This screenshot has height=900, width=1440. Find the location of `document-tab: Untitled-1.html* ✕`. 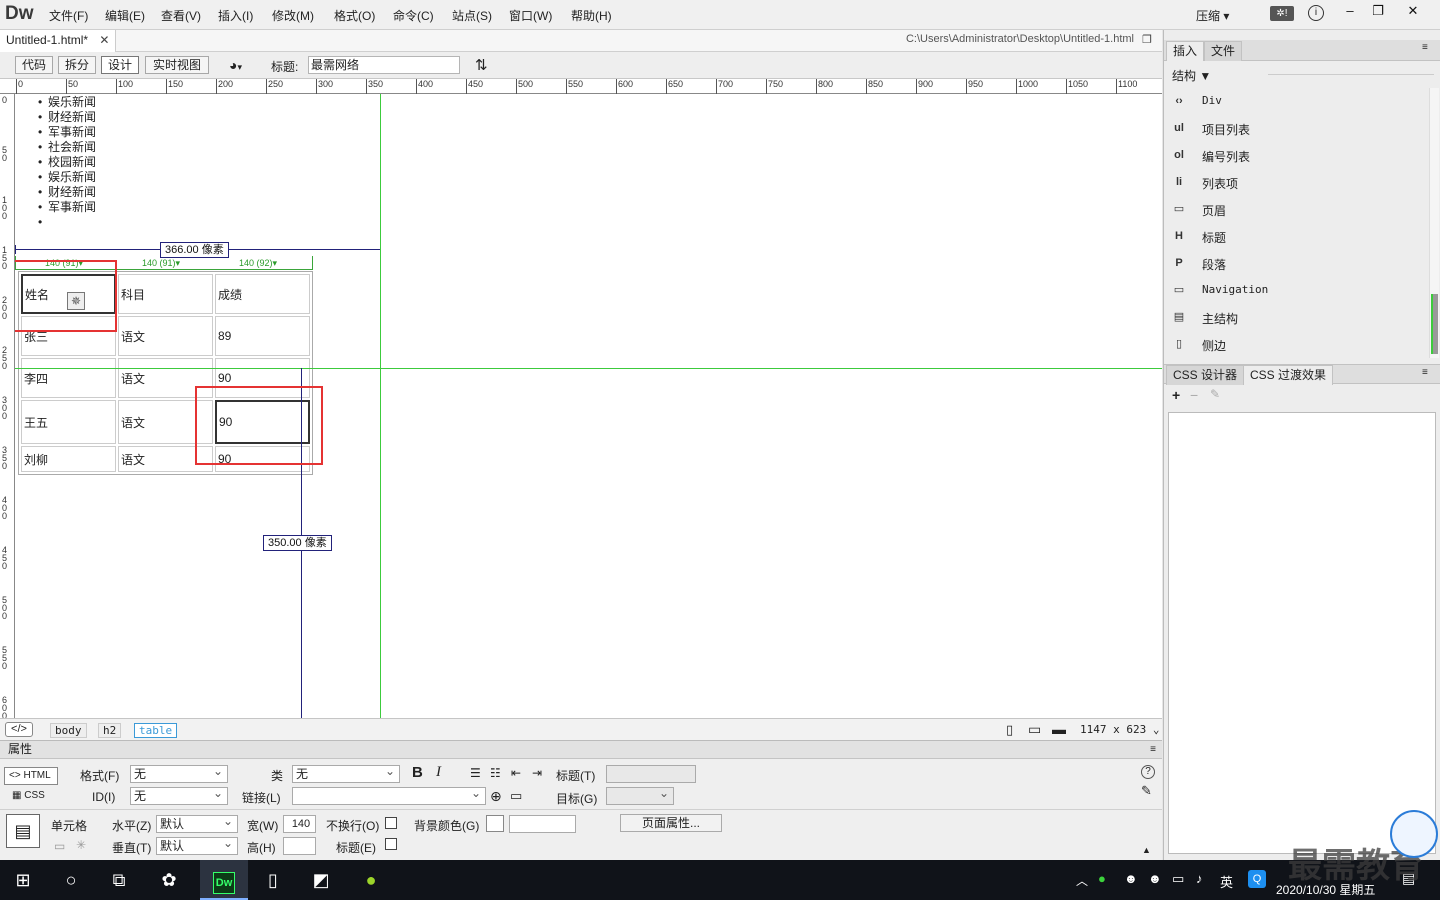

document-tab: Untitled-1.html* ✕ is located at coordinates (58, 41).